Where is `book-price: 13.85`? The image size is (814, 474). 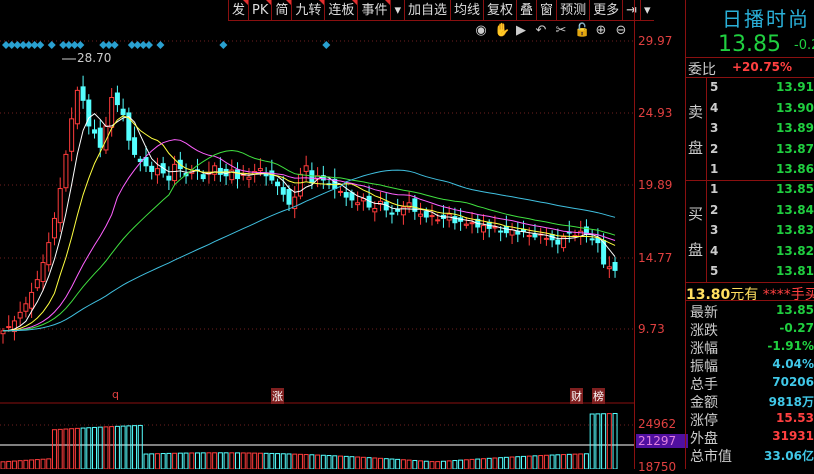
book-price: 13.85 is located at coordinates (795, 189).